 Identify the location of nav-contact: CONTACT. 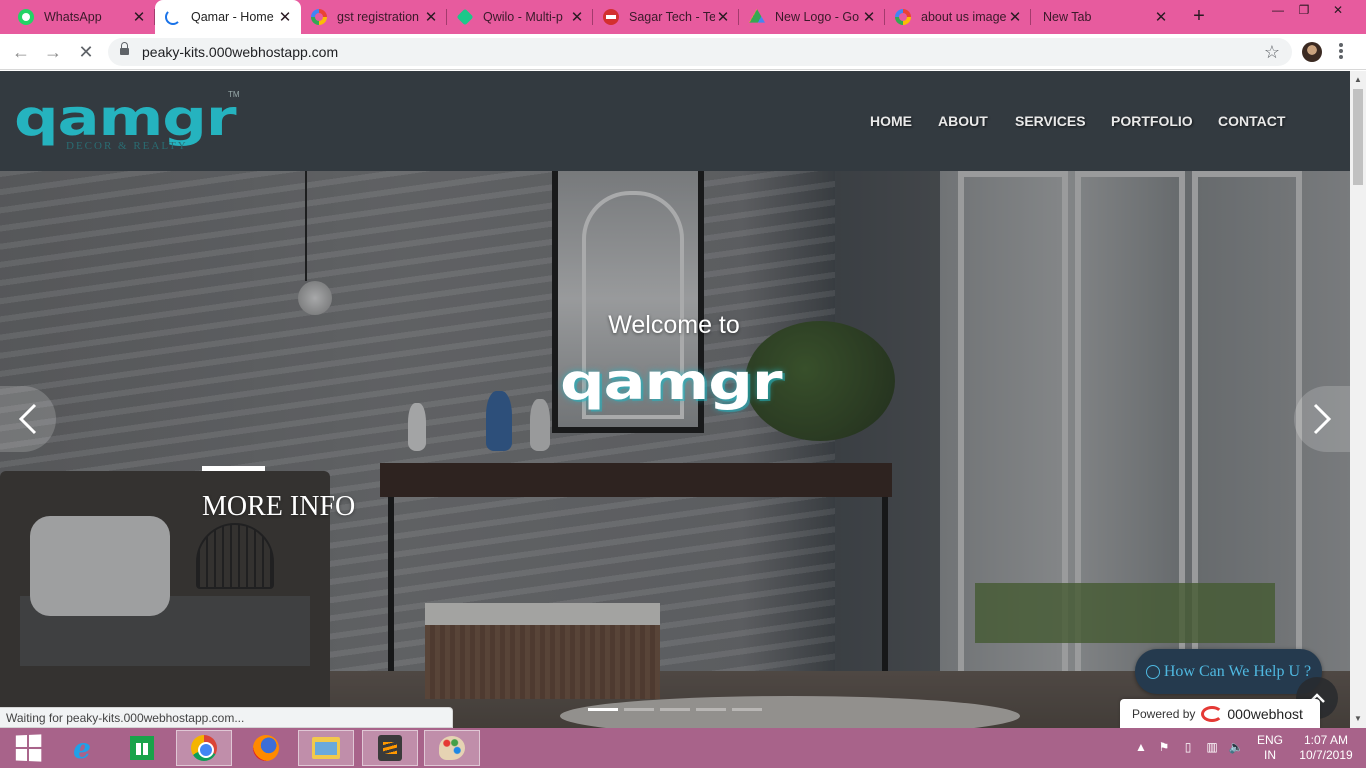
(1251, 121).